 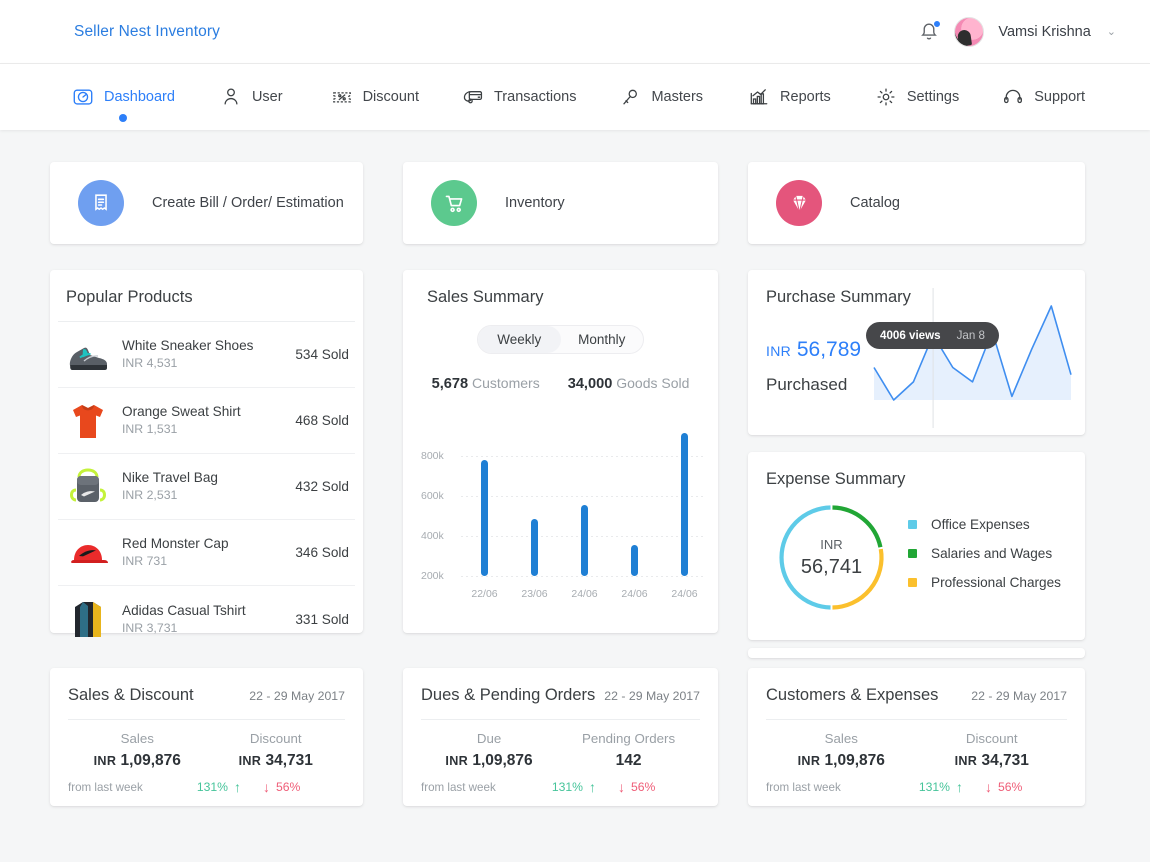 What do you see at coordinates (917, 97) in the screenshot?
I see `nav-item-settings: Settings` at bounding box center [917, 97].